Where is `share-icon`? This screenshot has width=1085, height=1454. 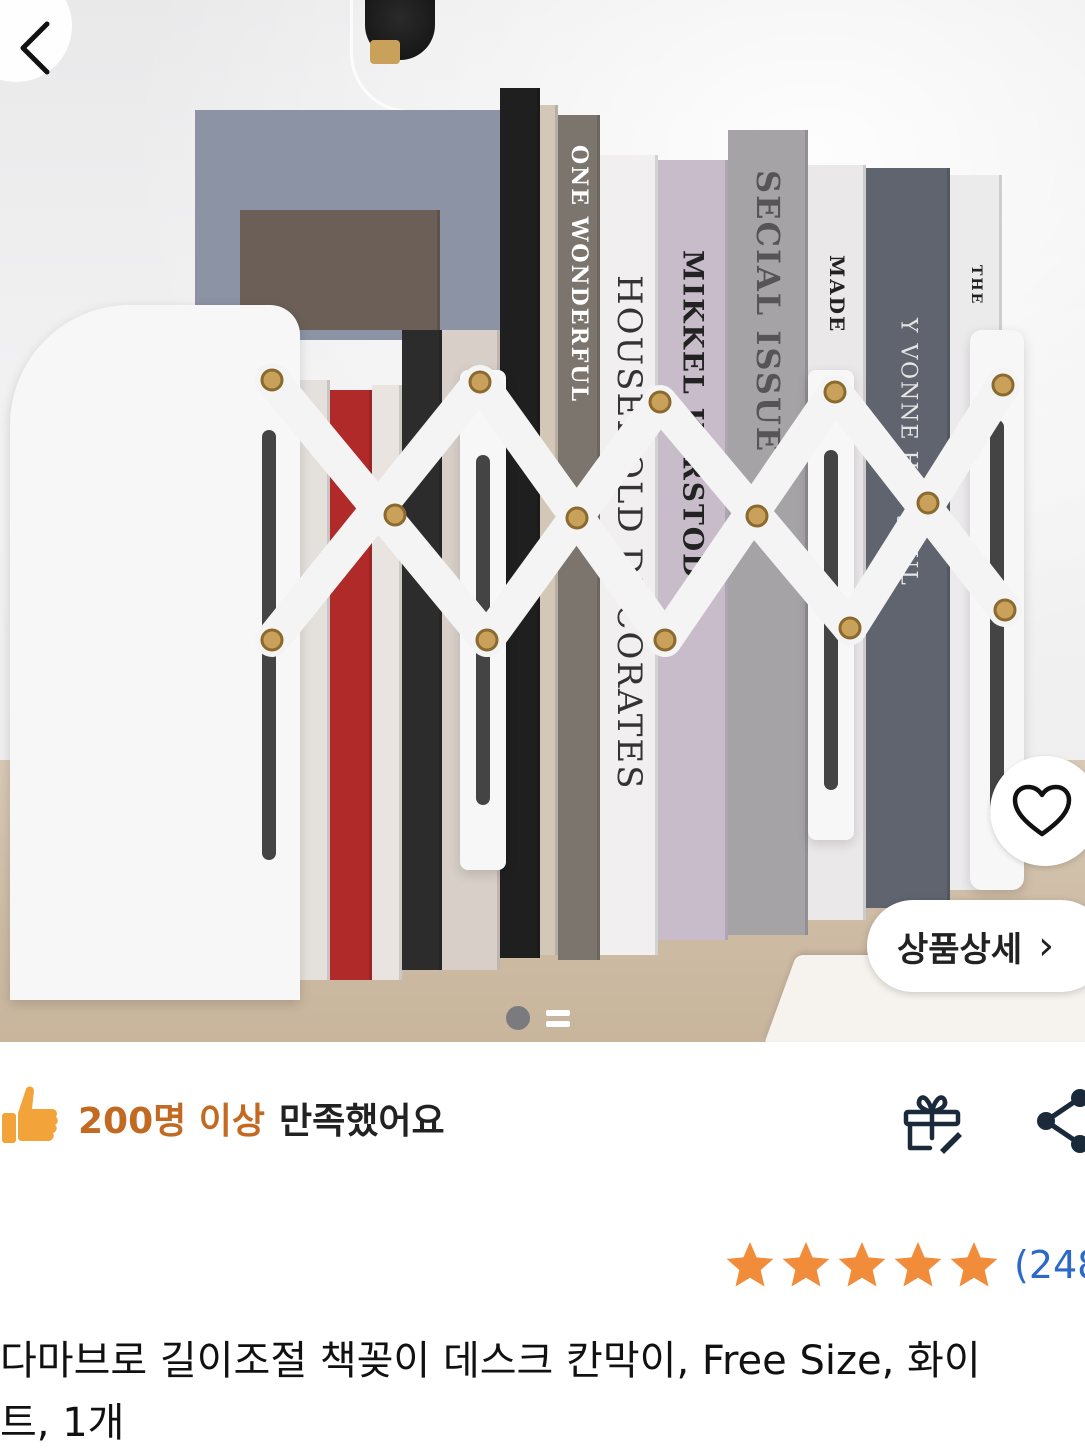
share-icon is located at coordinates (1059, 1121).